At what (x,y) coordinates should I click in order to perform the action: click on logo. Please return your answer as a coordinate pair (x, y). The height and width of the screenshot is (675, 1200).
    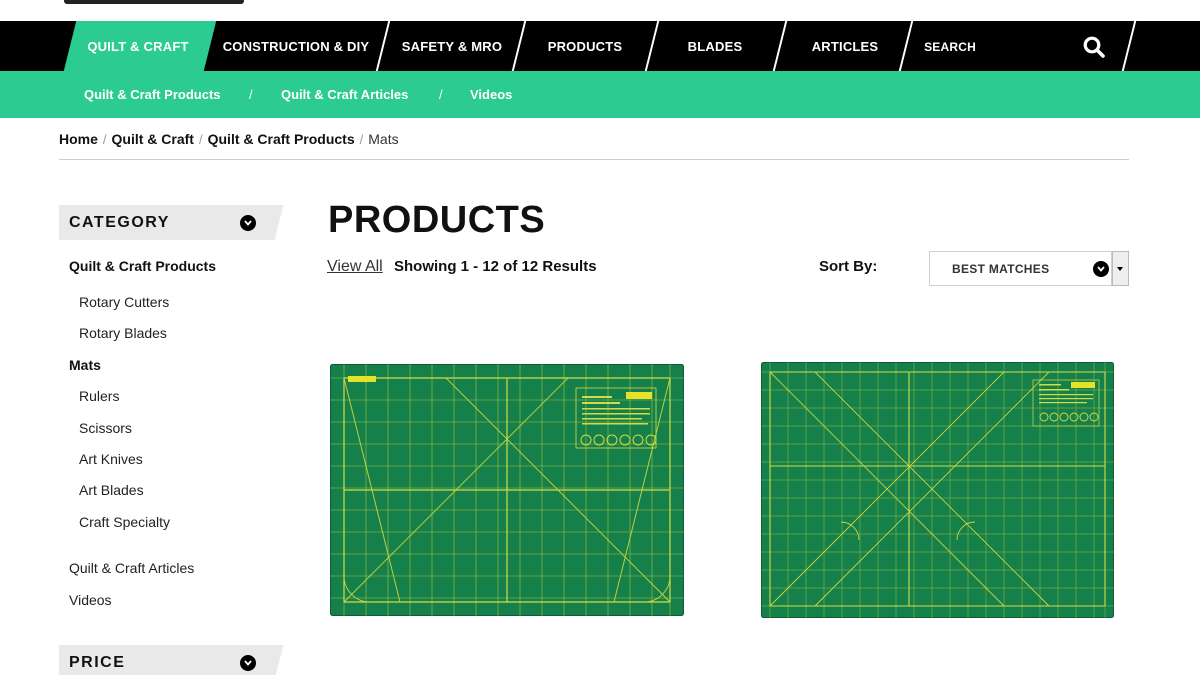
    Looking at the image, I should click on (154, 2).